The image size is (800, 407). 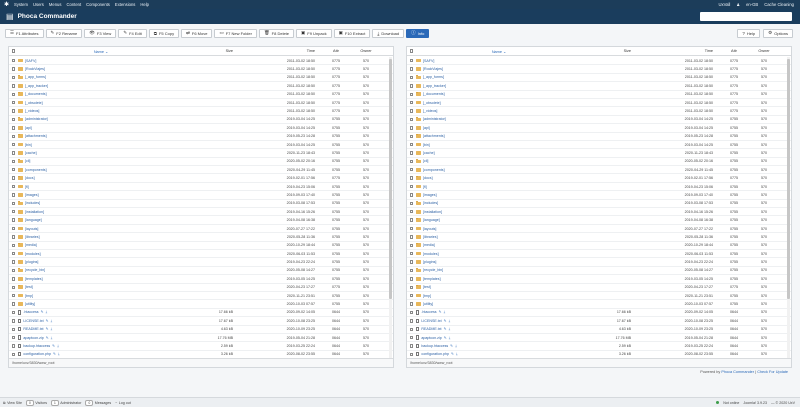 What do you see at coordinates (27, 187) in the screenshot?
I see `file-name: [fl]` at bounding box center [27, 187].